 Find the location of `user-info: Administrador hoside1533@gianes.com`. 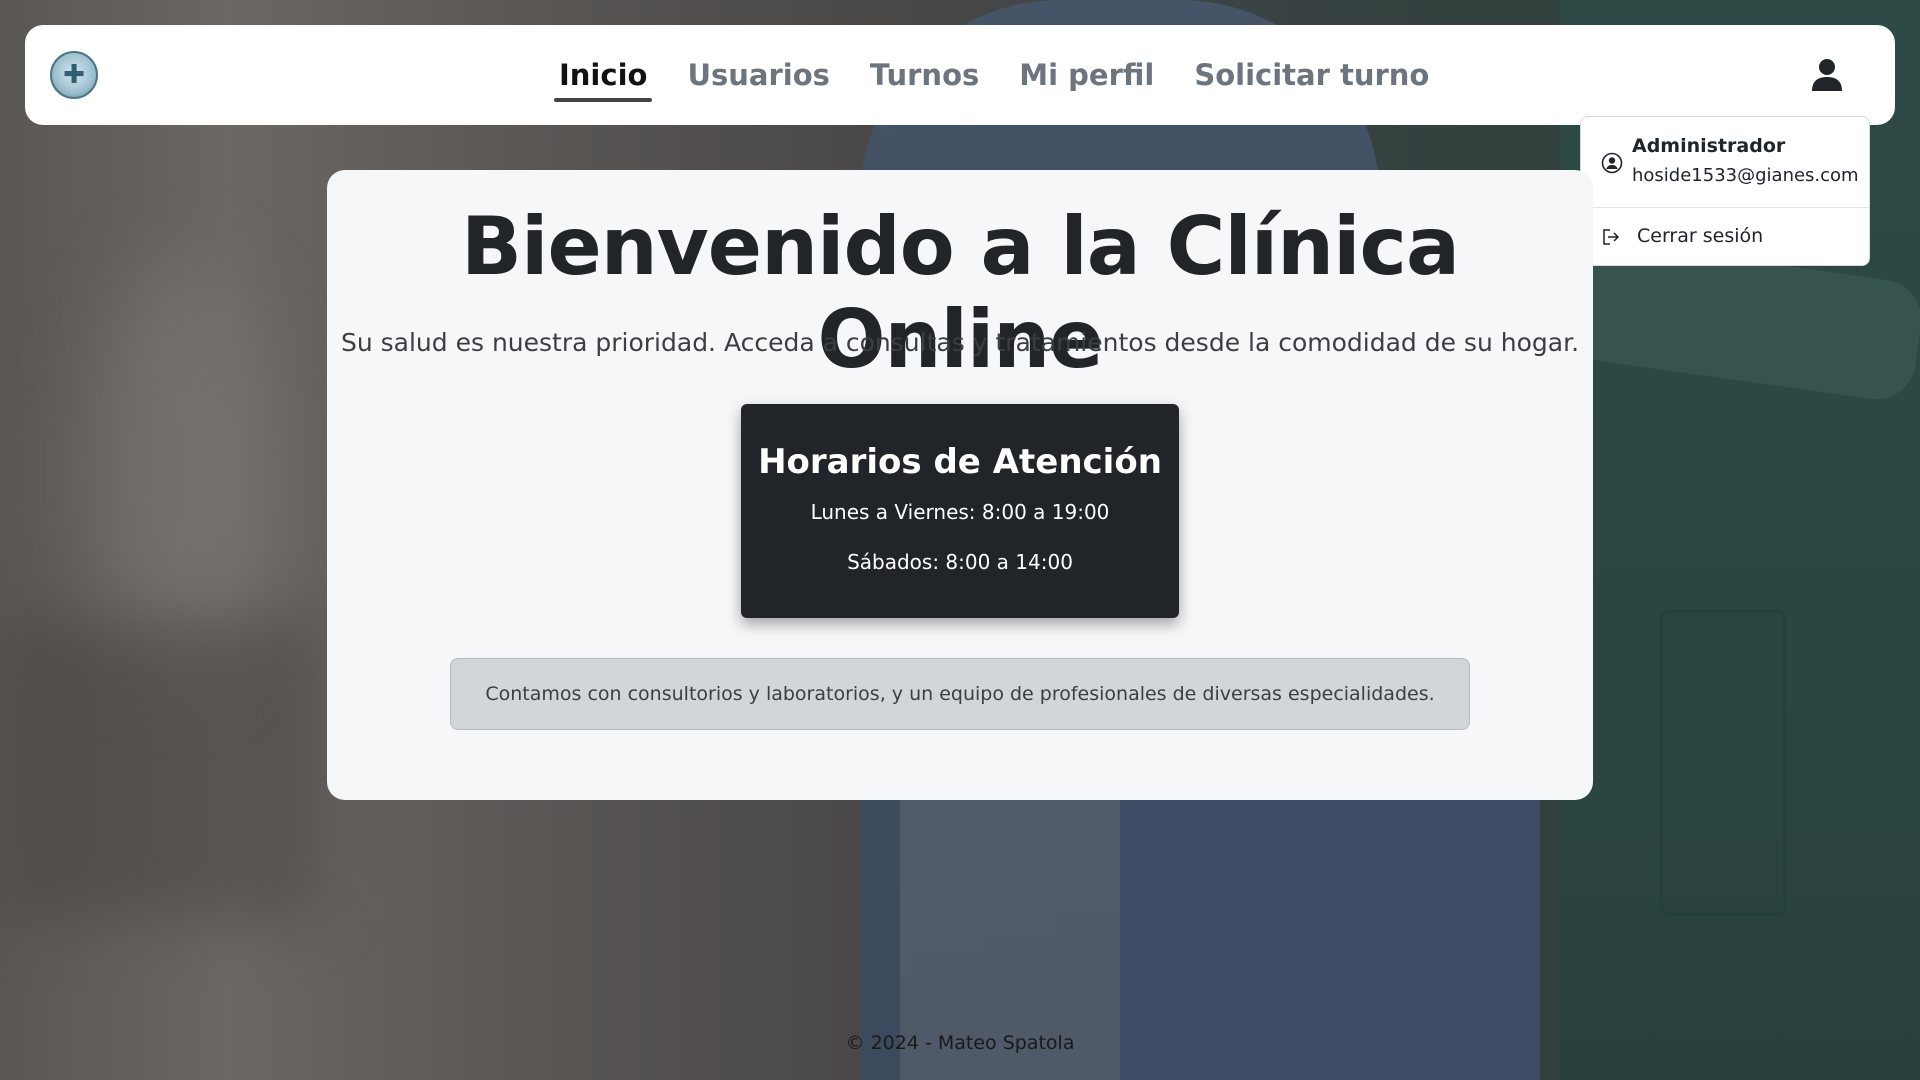

user-info: Administrador hoside1533@gianes.com is located at coordinates (1725, 162).